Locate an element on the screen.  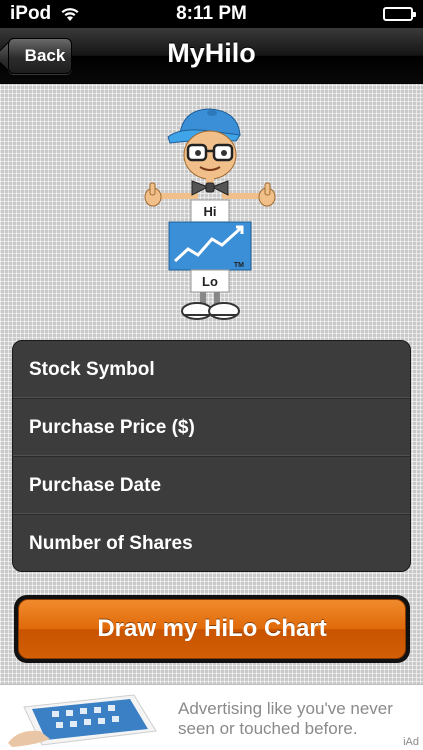
ipad-ad-image is located at coordinates (90, 719).